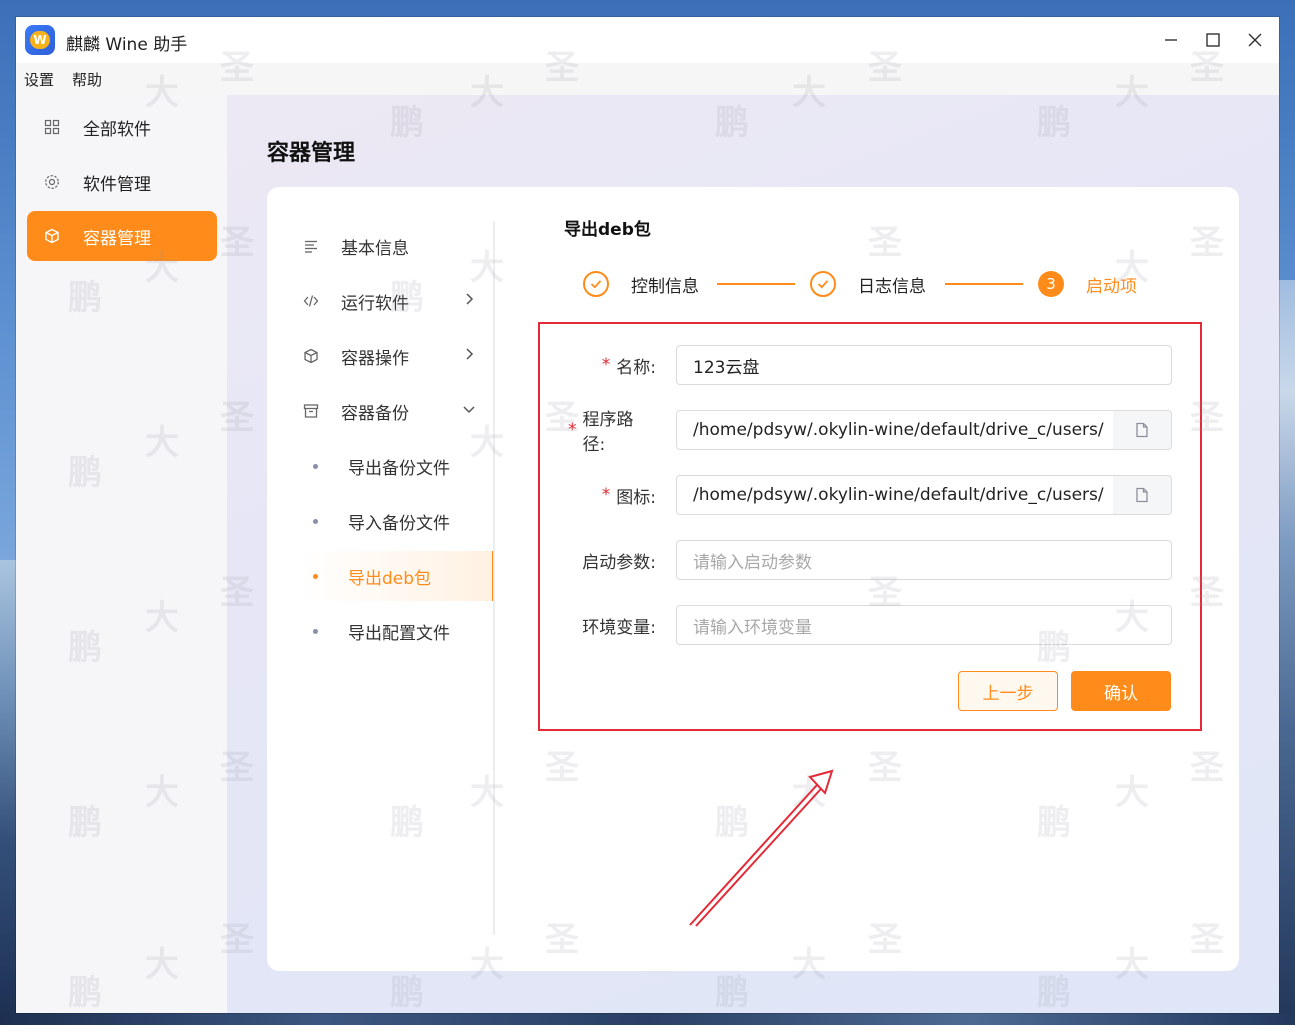 The image size is (1295, 1025). I want to click on sidebar-item-software-management: 软件管理, so click(122, 182).